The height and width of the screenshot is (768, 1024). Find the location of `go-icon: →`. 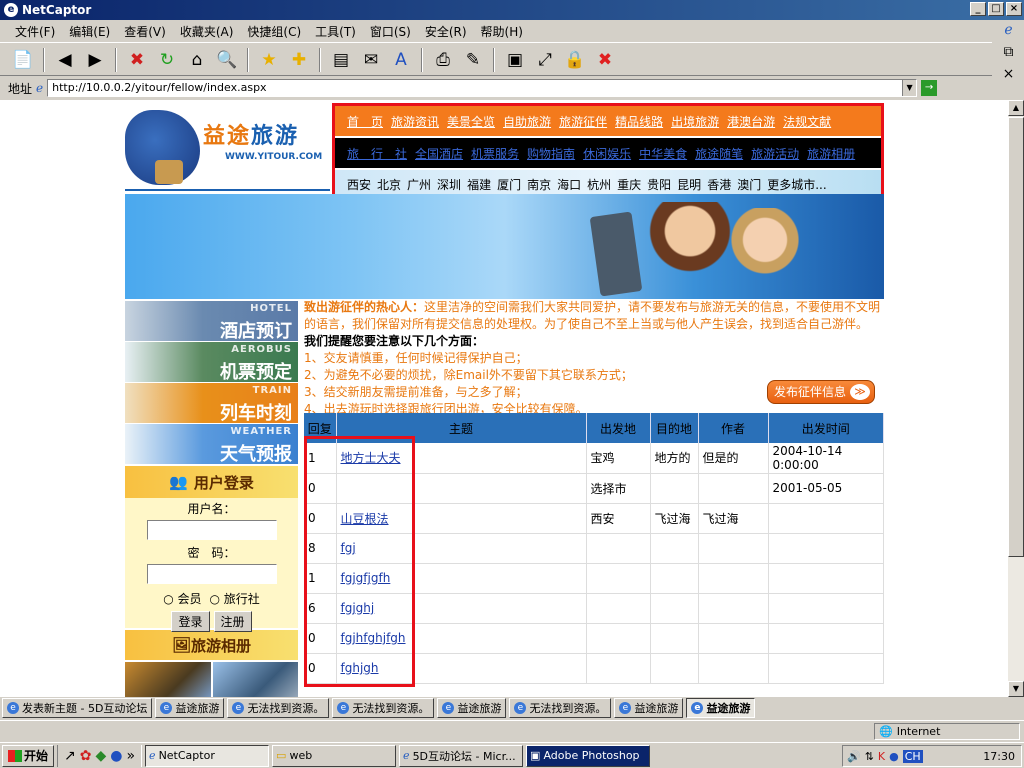

go-icon: → is located at coordinates (929, 88).